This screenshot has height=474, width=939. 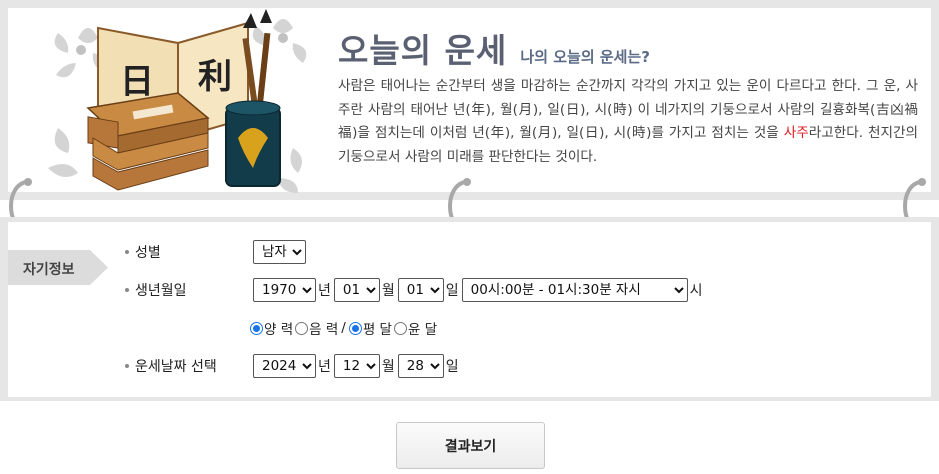 I want to click on view-result-button: 결과보기, so click(x=470, y=445).